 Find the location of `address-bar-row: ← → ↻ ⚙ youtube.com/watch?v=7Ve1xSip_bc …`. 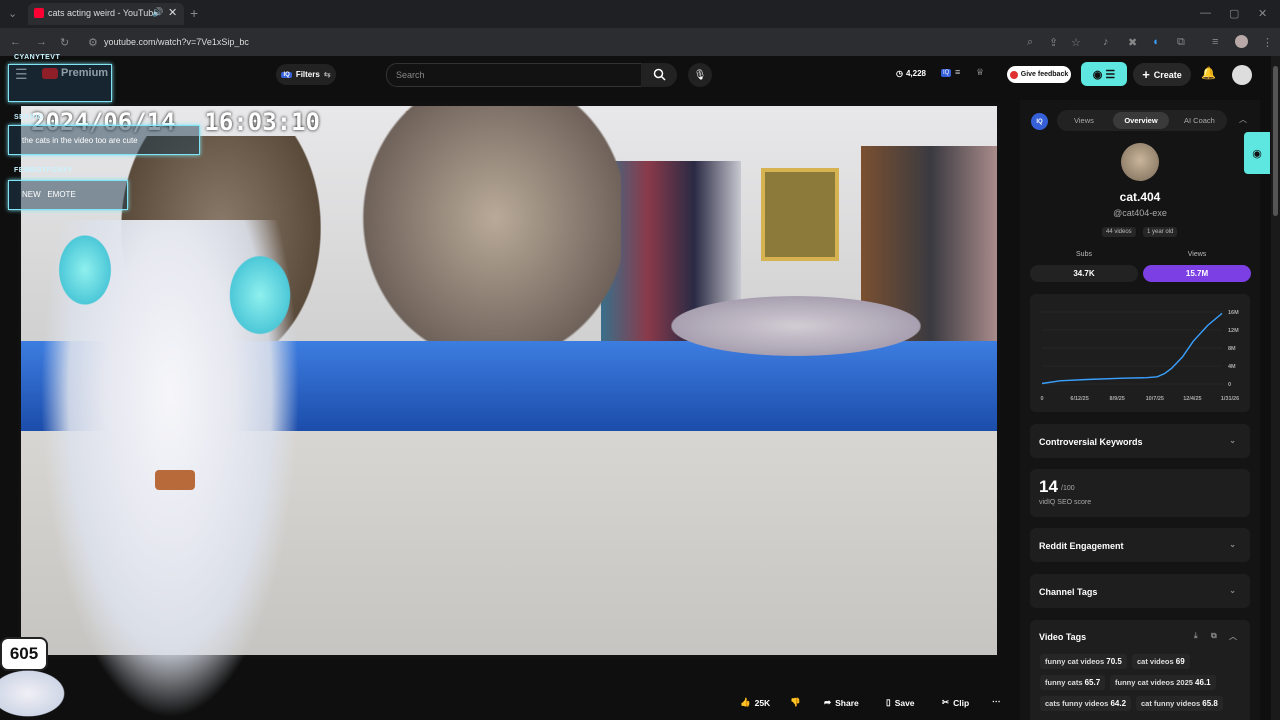

address-bar-row: ← → ↻ ⚙ youtube.com/watch?v=7Ve1xSip_bc … is located at coordinates (640, 42).